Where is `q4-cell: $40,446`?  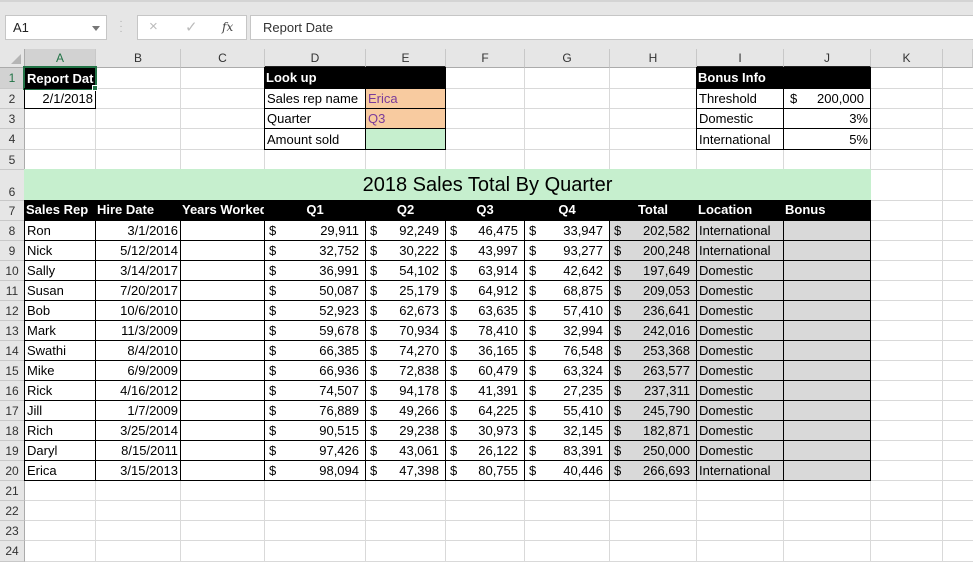
q4-cell: $40,446 is located at coordinates (567, 470).